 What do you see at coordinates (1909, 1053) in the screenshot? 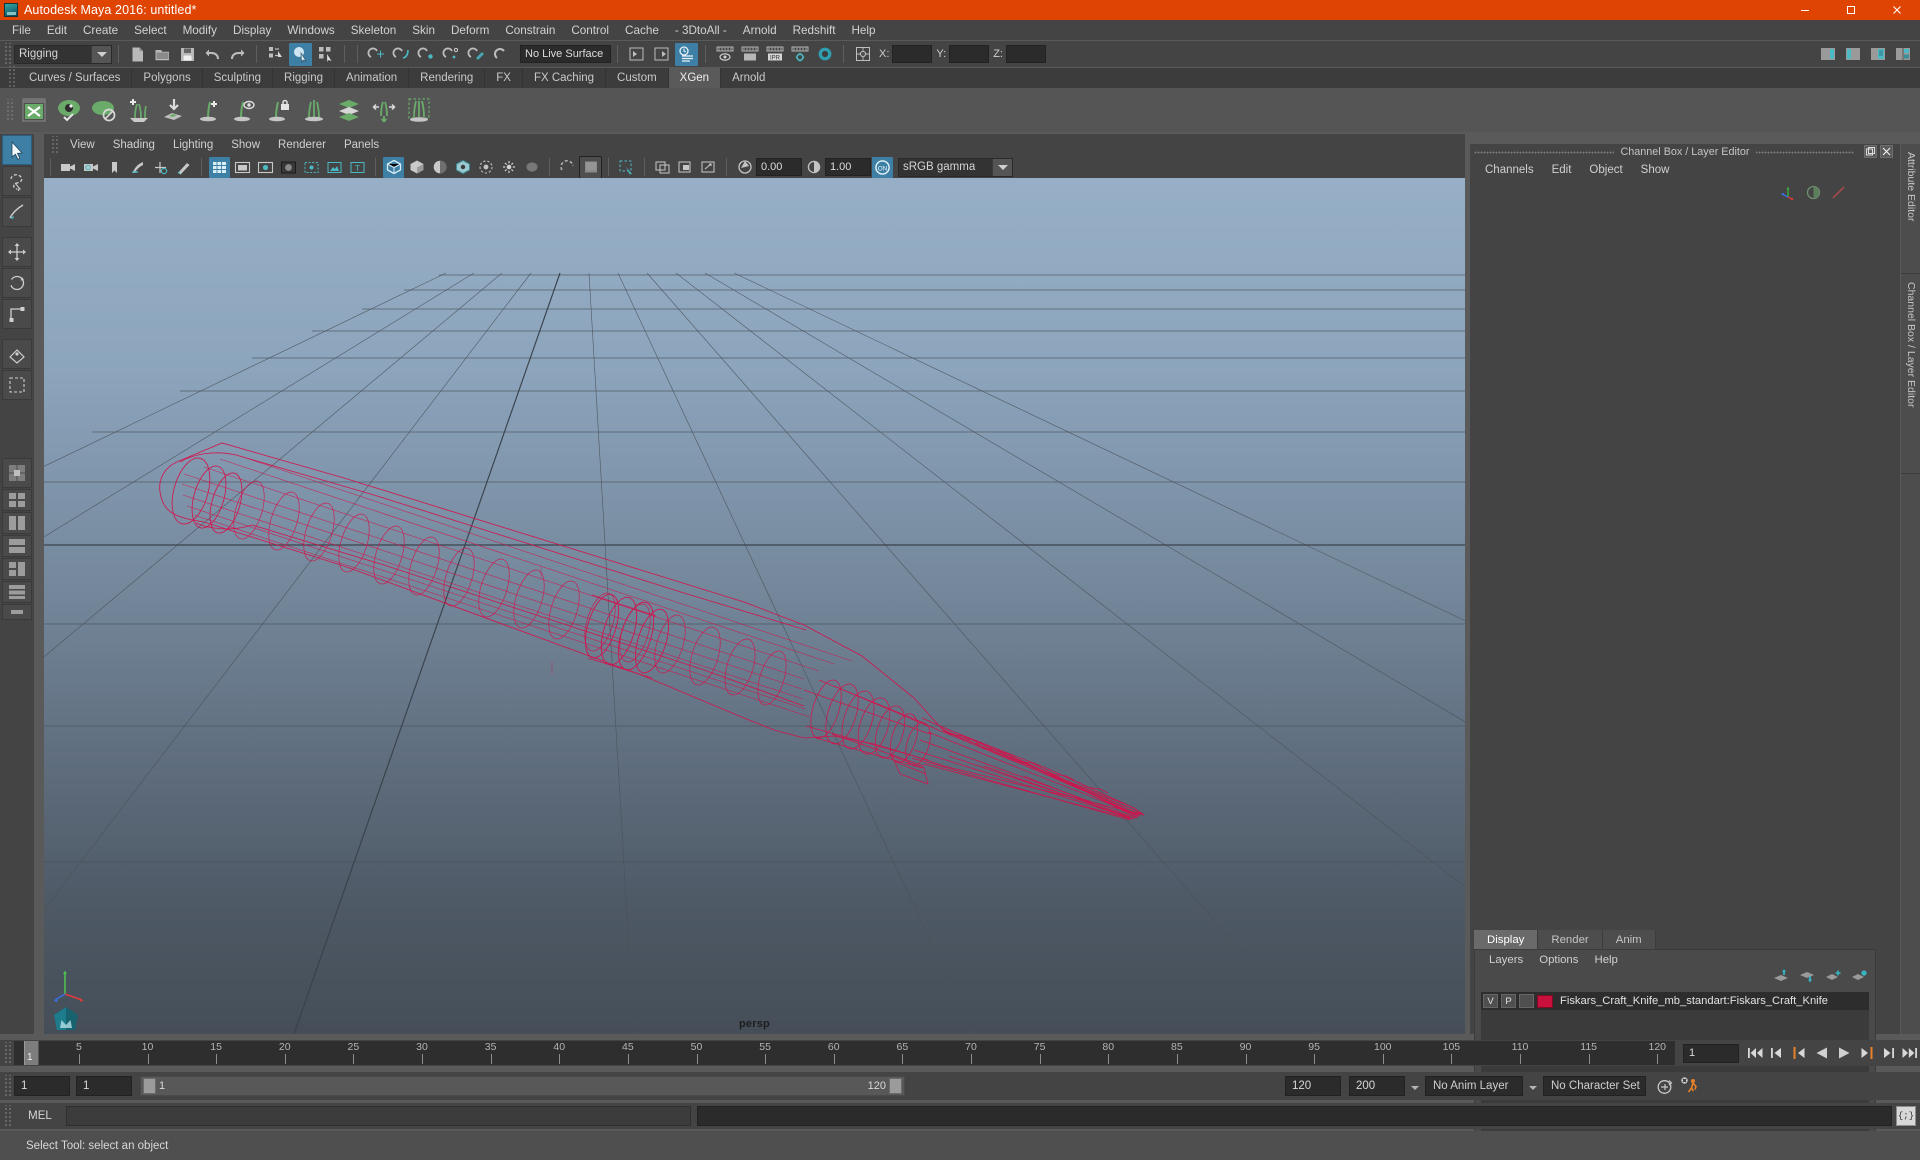
I see `go-to-end-icon` at bounding box center [1909, 1053].